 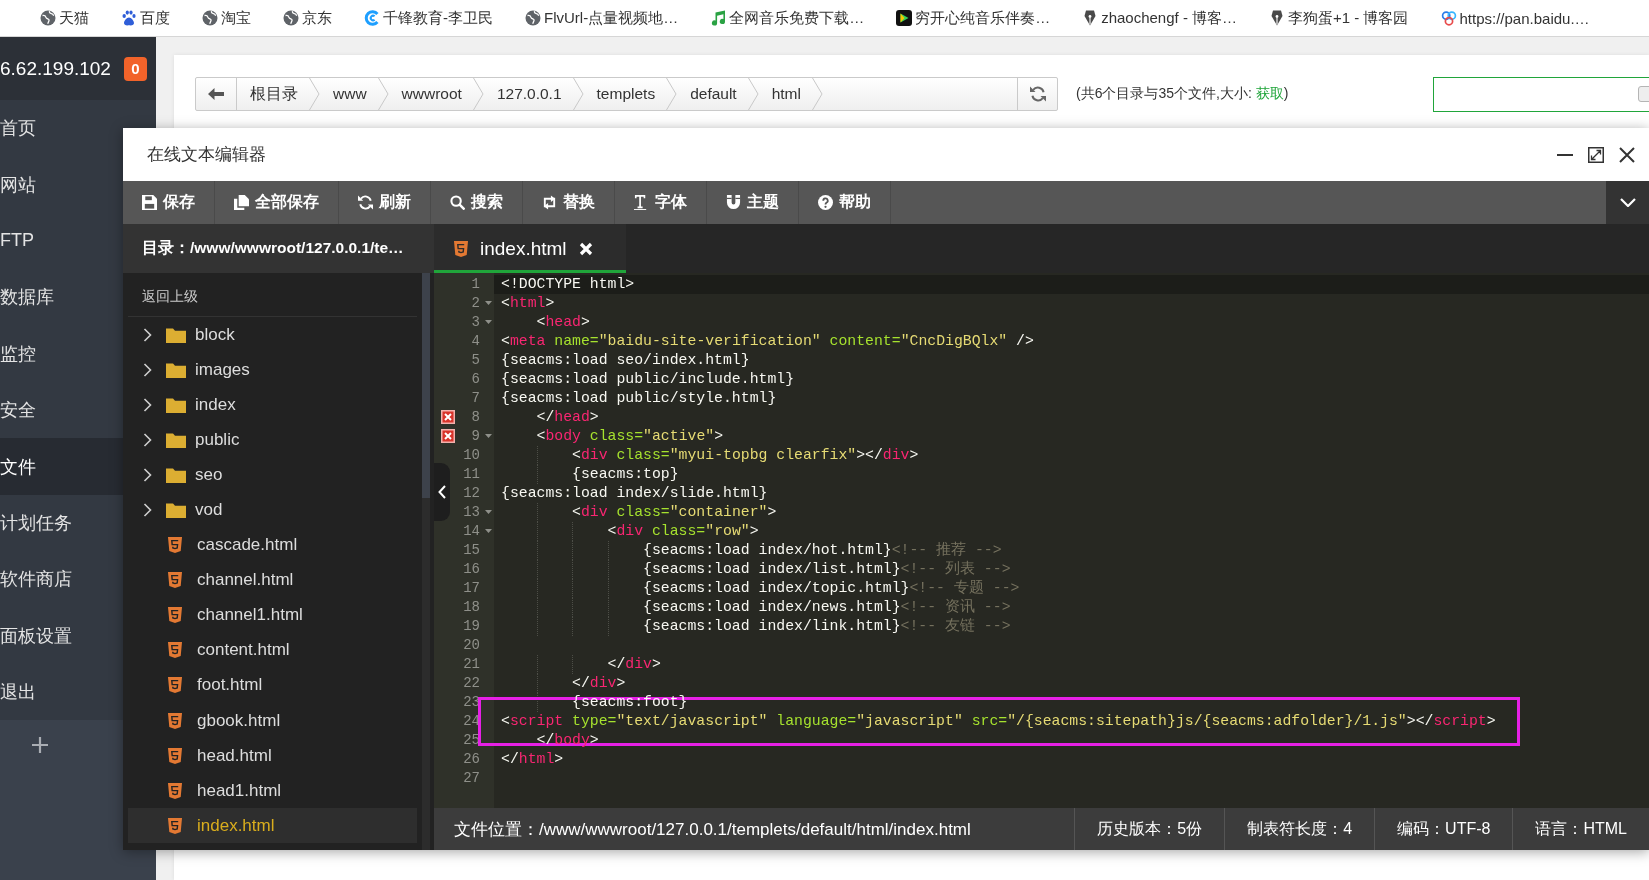 What do you see at coordinates (625, 473) in the screenshot?
I see `code-line: {seacms:top}` at bounding box center [625, 473].